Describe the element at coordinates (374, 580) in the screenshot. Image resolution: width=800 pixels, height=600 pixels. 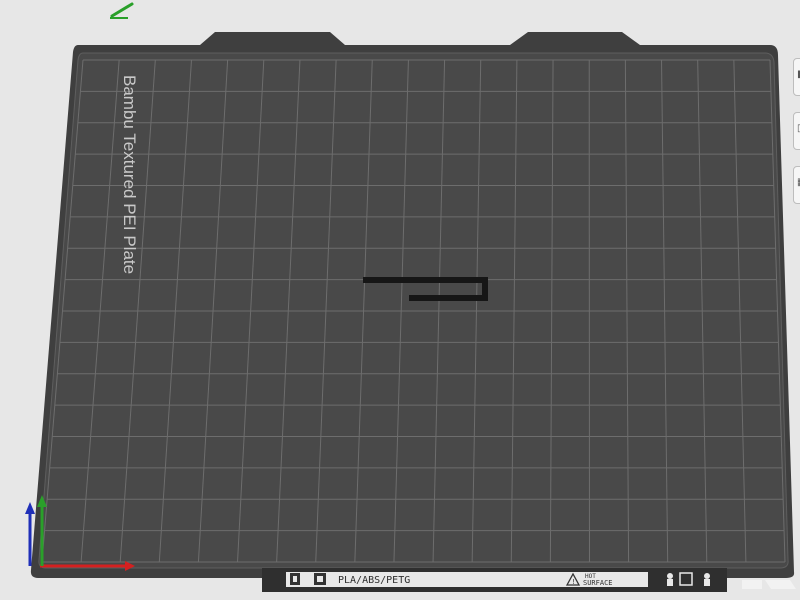
I see `material-label: PLA/ABS/PETG` at that location.